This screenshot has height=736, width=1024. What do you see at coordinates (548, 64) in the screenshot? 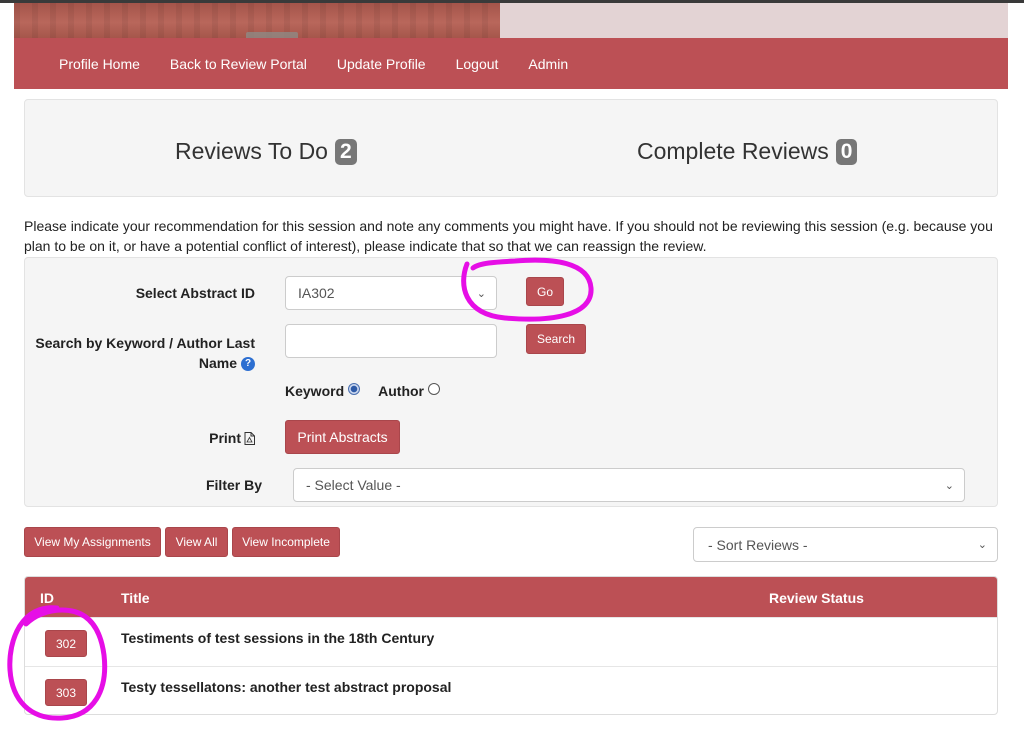
I see `nav-admin: Admin` at bounding box center [548, 64].